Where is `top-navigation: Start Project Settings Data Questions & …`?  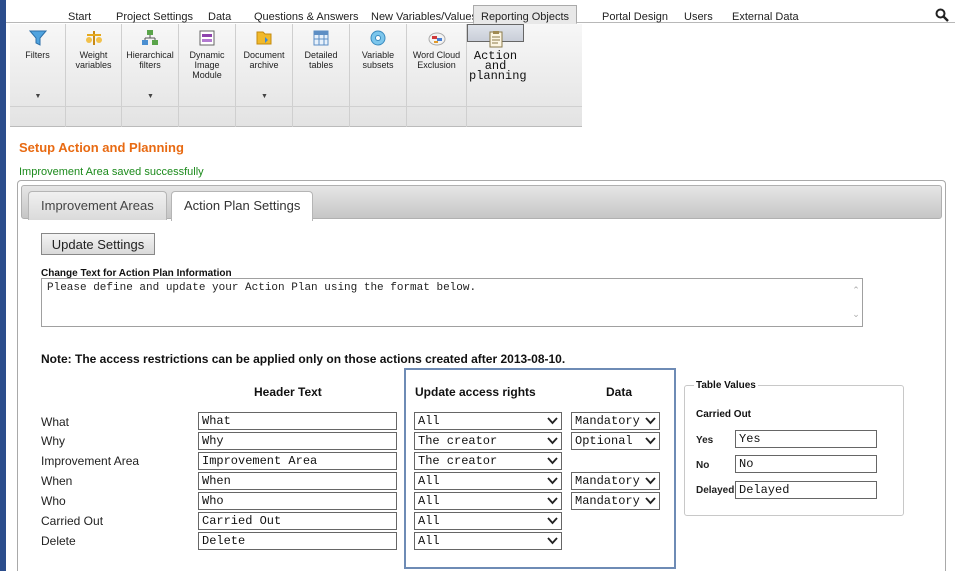
top-navigation: Start Project Settings Data Questions & … is located at coordinates (480, 12).